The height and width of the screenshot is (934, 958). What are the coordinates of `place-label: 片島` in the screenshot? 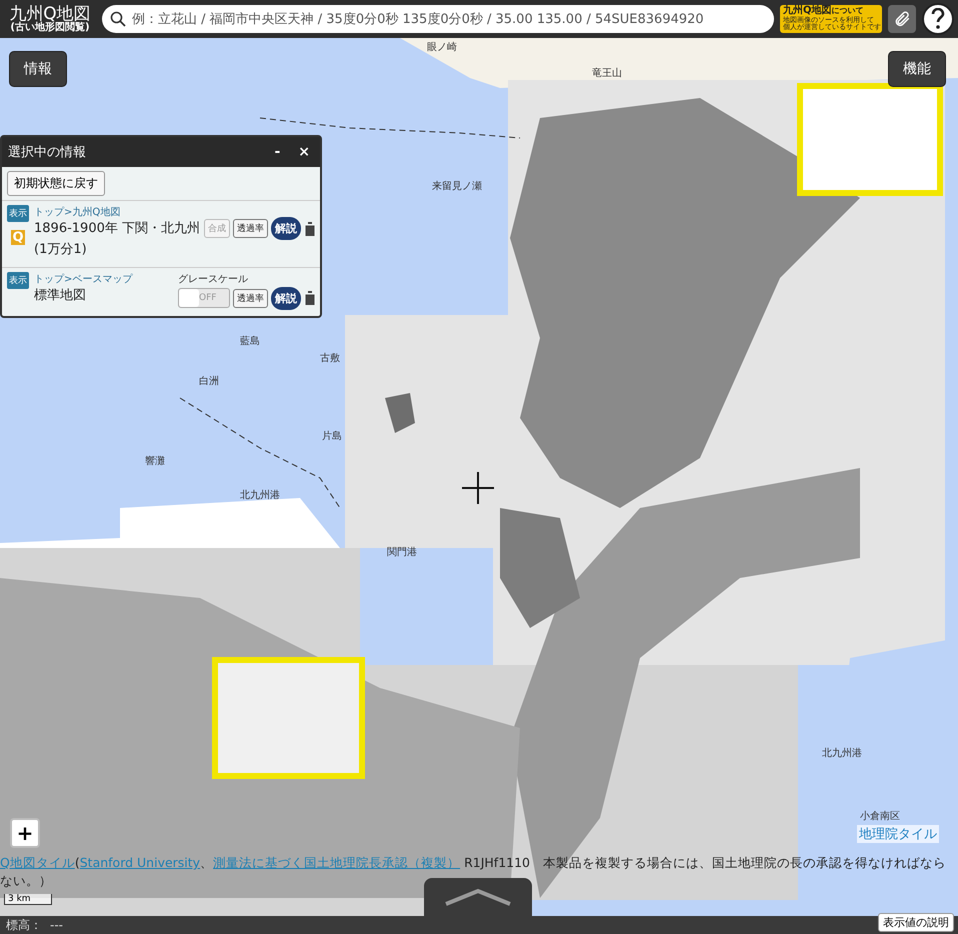 It's located at (332, 436).